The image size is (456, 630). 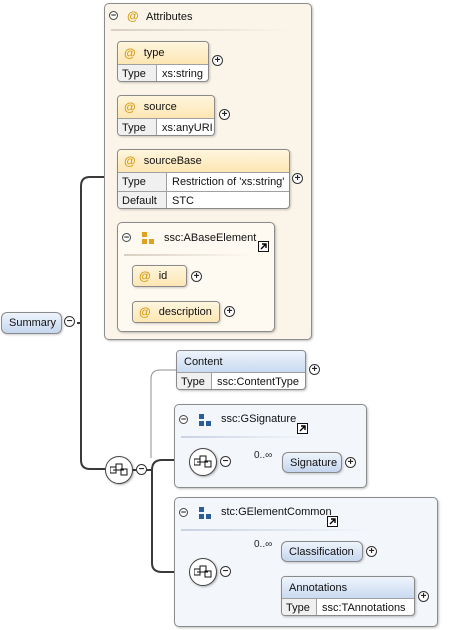 I want to click on attribute-type: @ type Type xs:string, so click(x=163, y=61).